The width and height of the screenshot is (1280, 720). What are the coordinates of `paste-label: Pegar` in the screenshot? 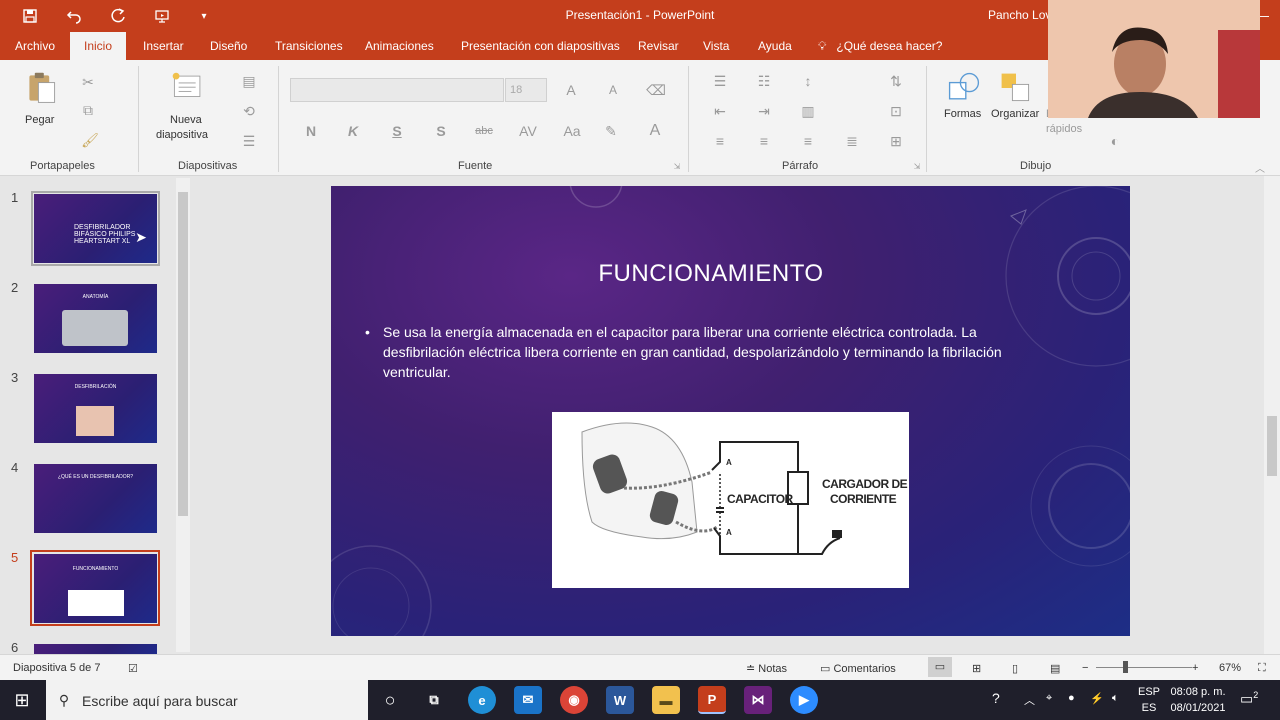 It's located at (39, 120).